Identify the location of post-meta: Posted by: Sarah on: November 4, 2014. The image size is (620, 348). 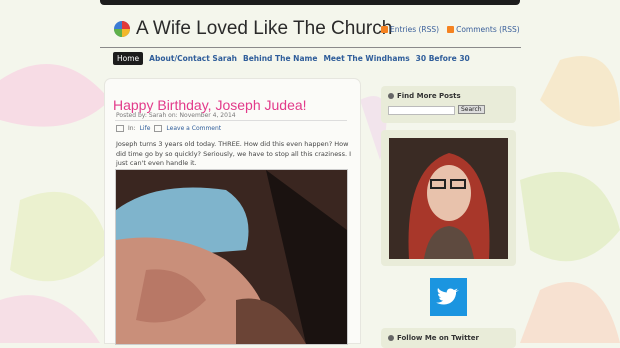
(176, 115).